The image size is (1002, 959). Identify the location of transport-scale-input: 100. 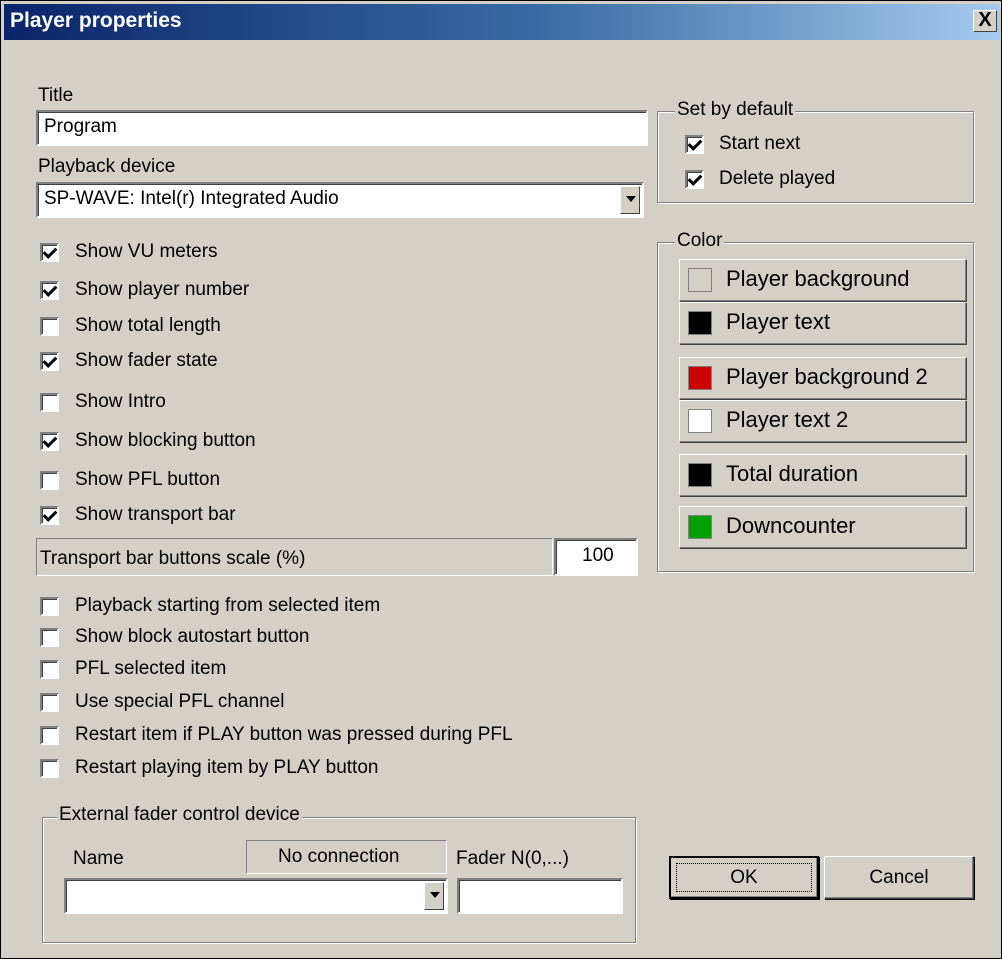
(596, 557).